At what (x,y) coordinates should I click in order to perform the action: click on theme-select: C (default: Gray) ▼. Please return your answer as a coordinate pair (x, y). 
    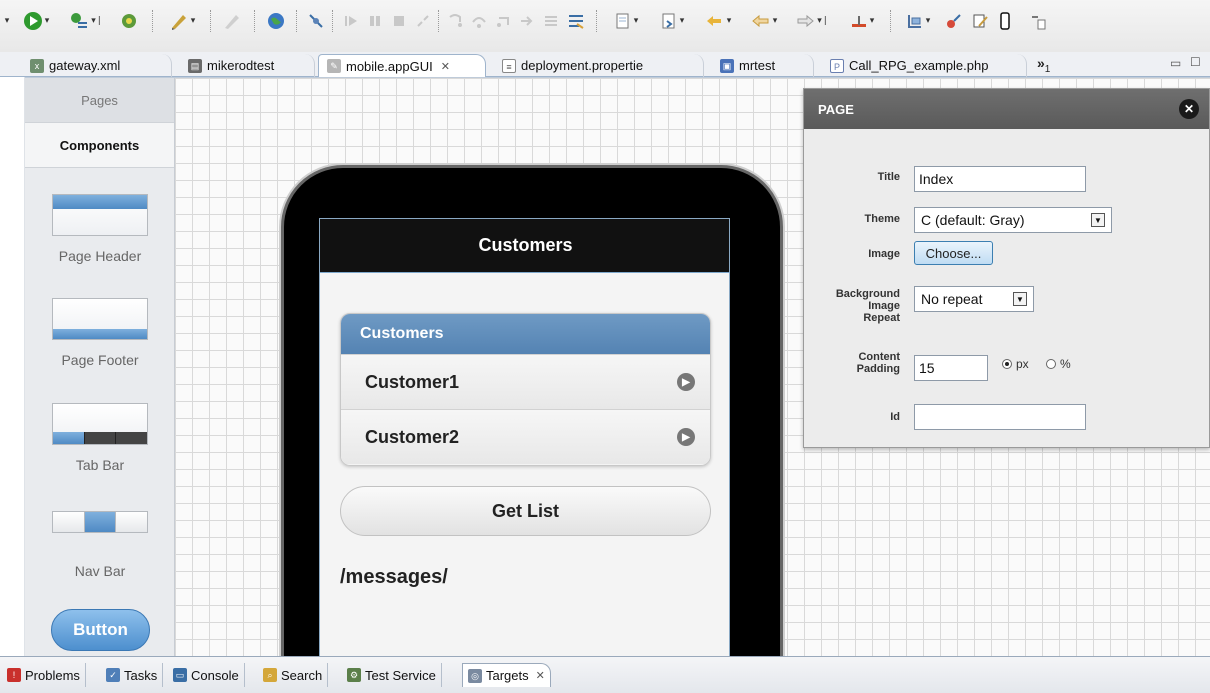
    Looking at the image, I should click on (1013, 220).